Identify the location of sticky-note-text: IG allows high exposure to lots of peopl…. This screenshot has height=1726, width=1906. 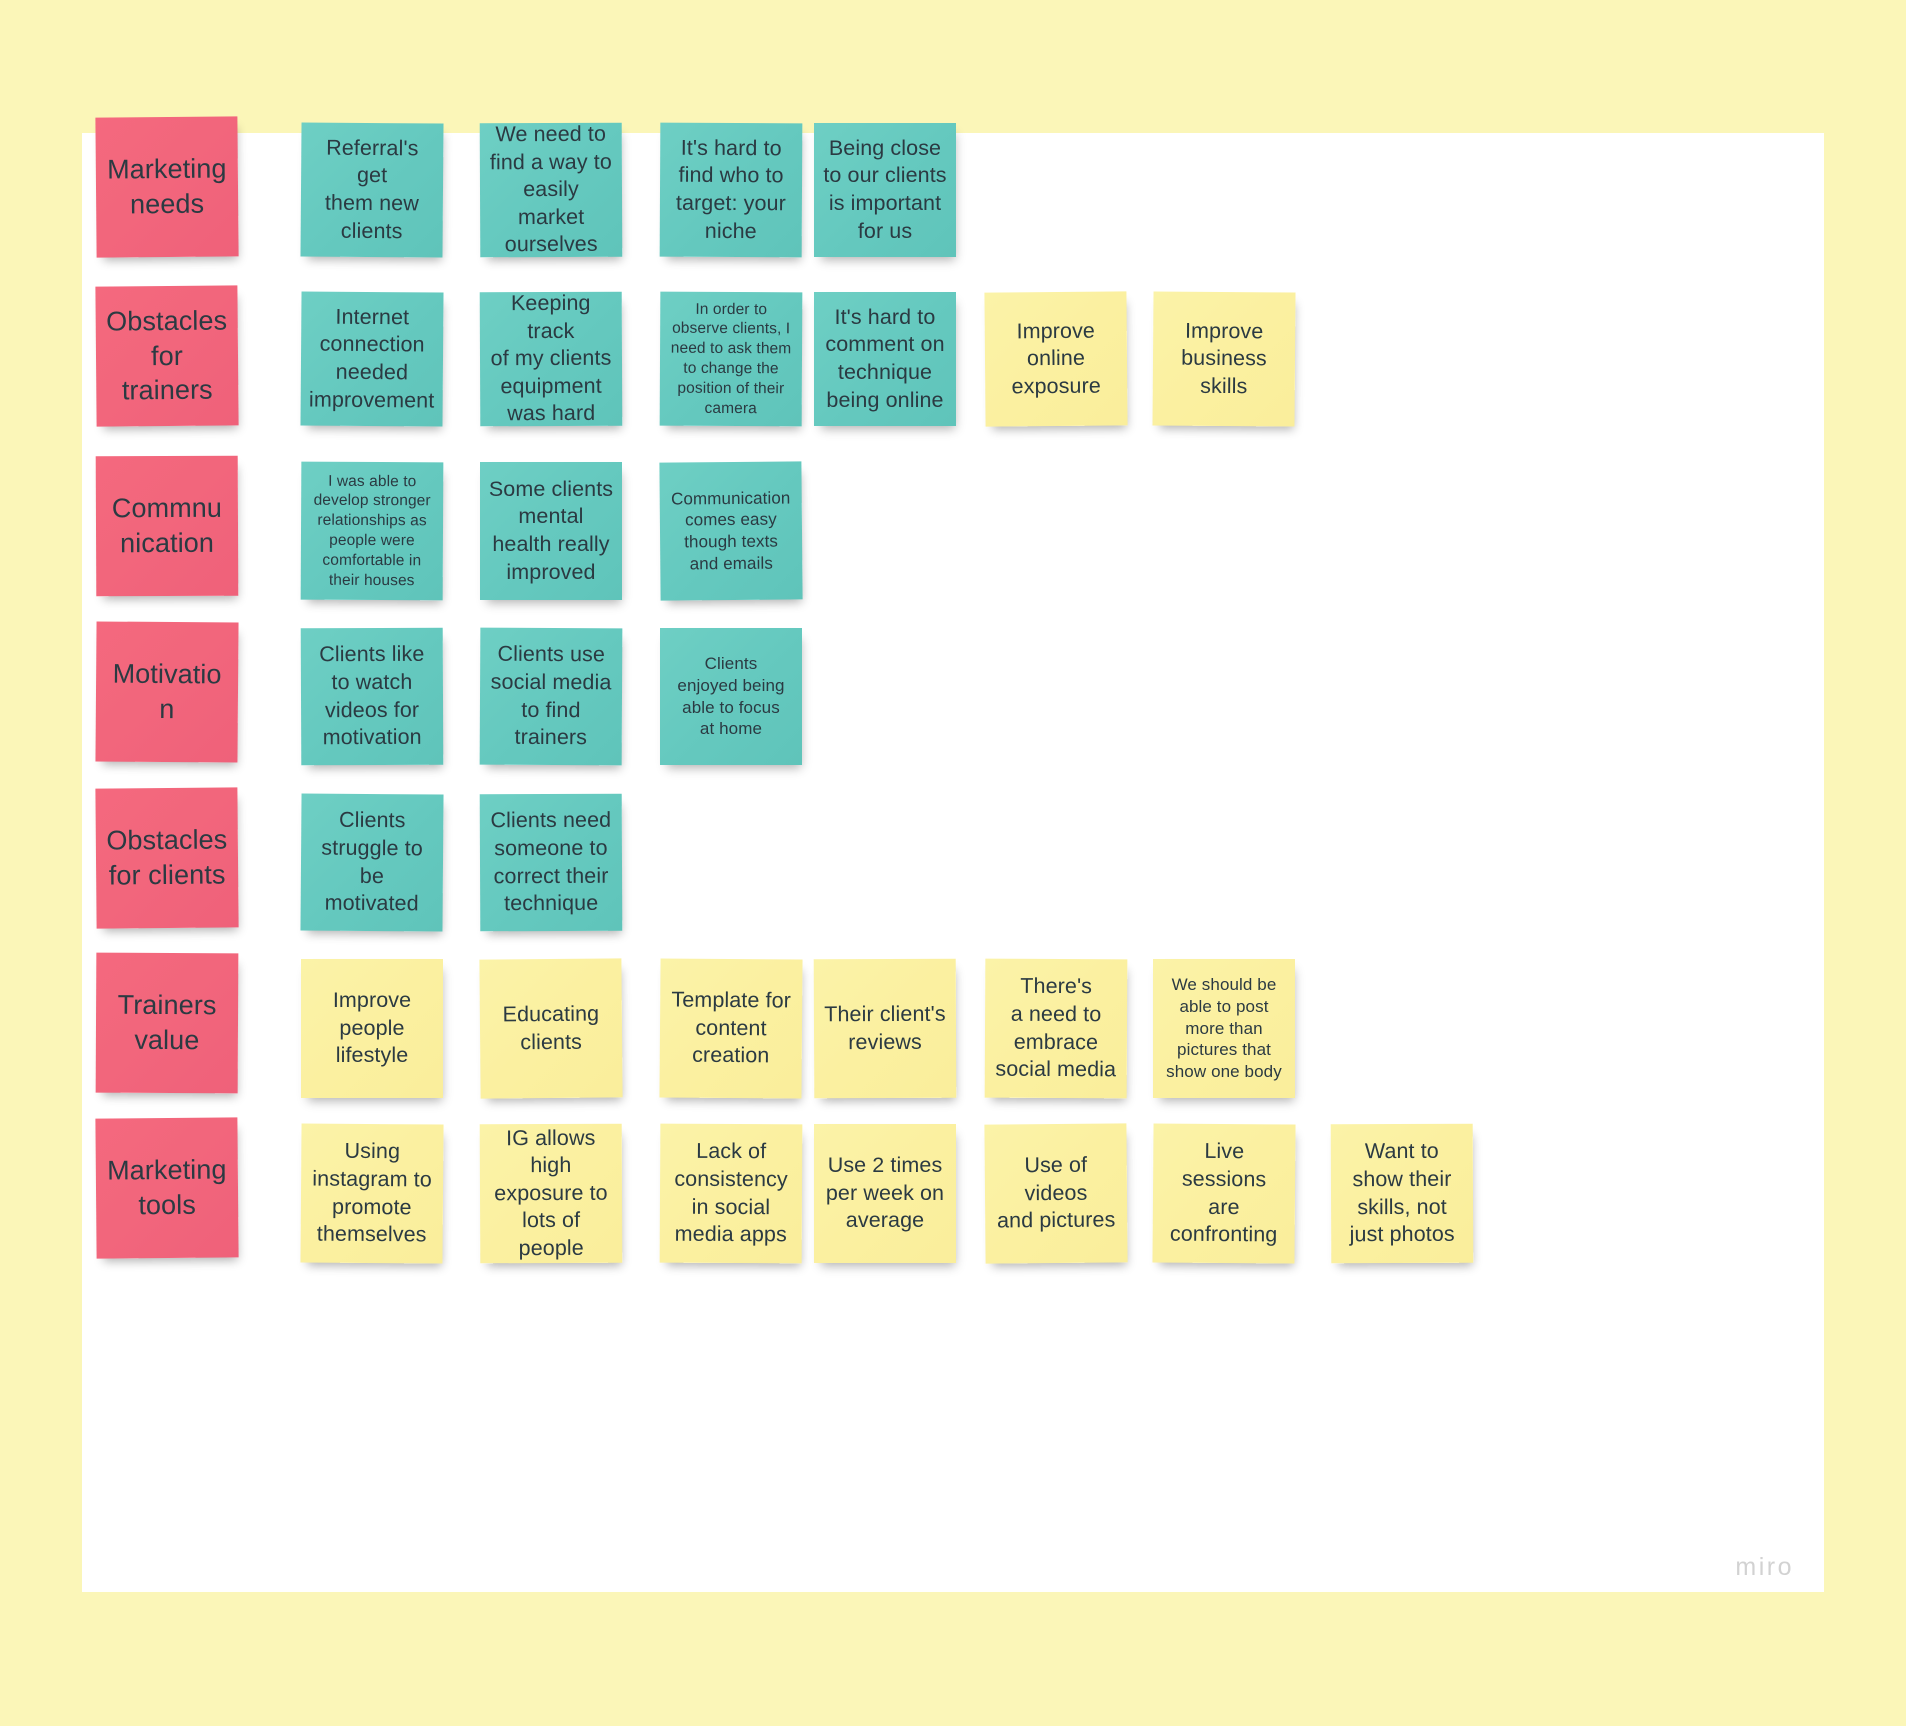
(551, 1192).